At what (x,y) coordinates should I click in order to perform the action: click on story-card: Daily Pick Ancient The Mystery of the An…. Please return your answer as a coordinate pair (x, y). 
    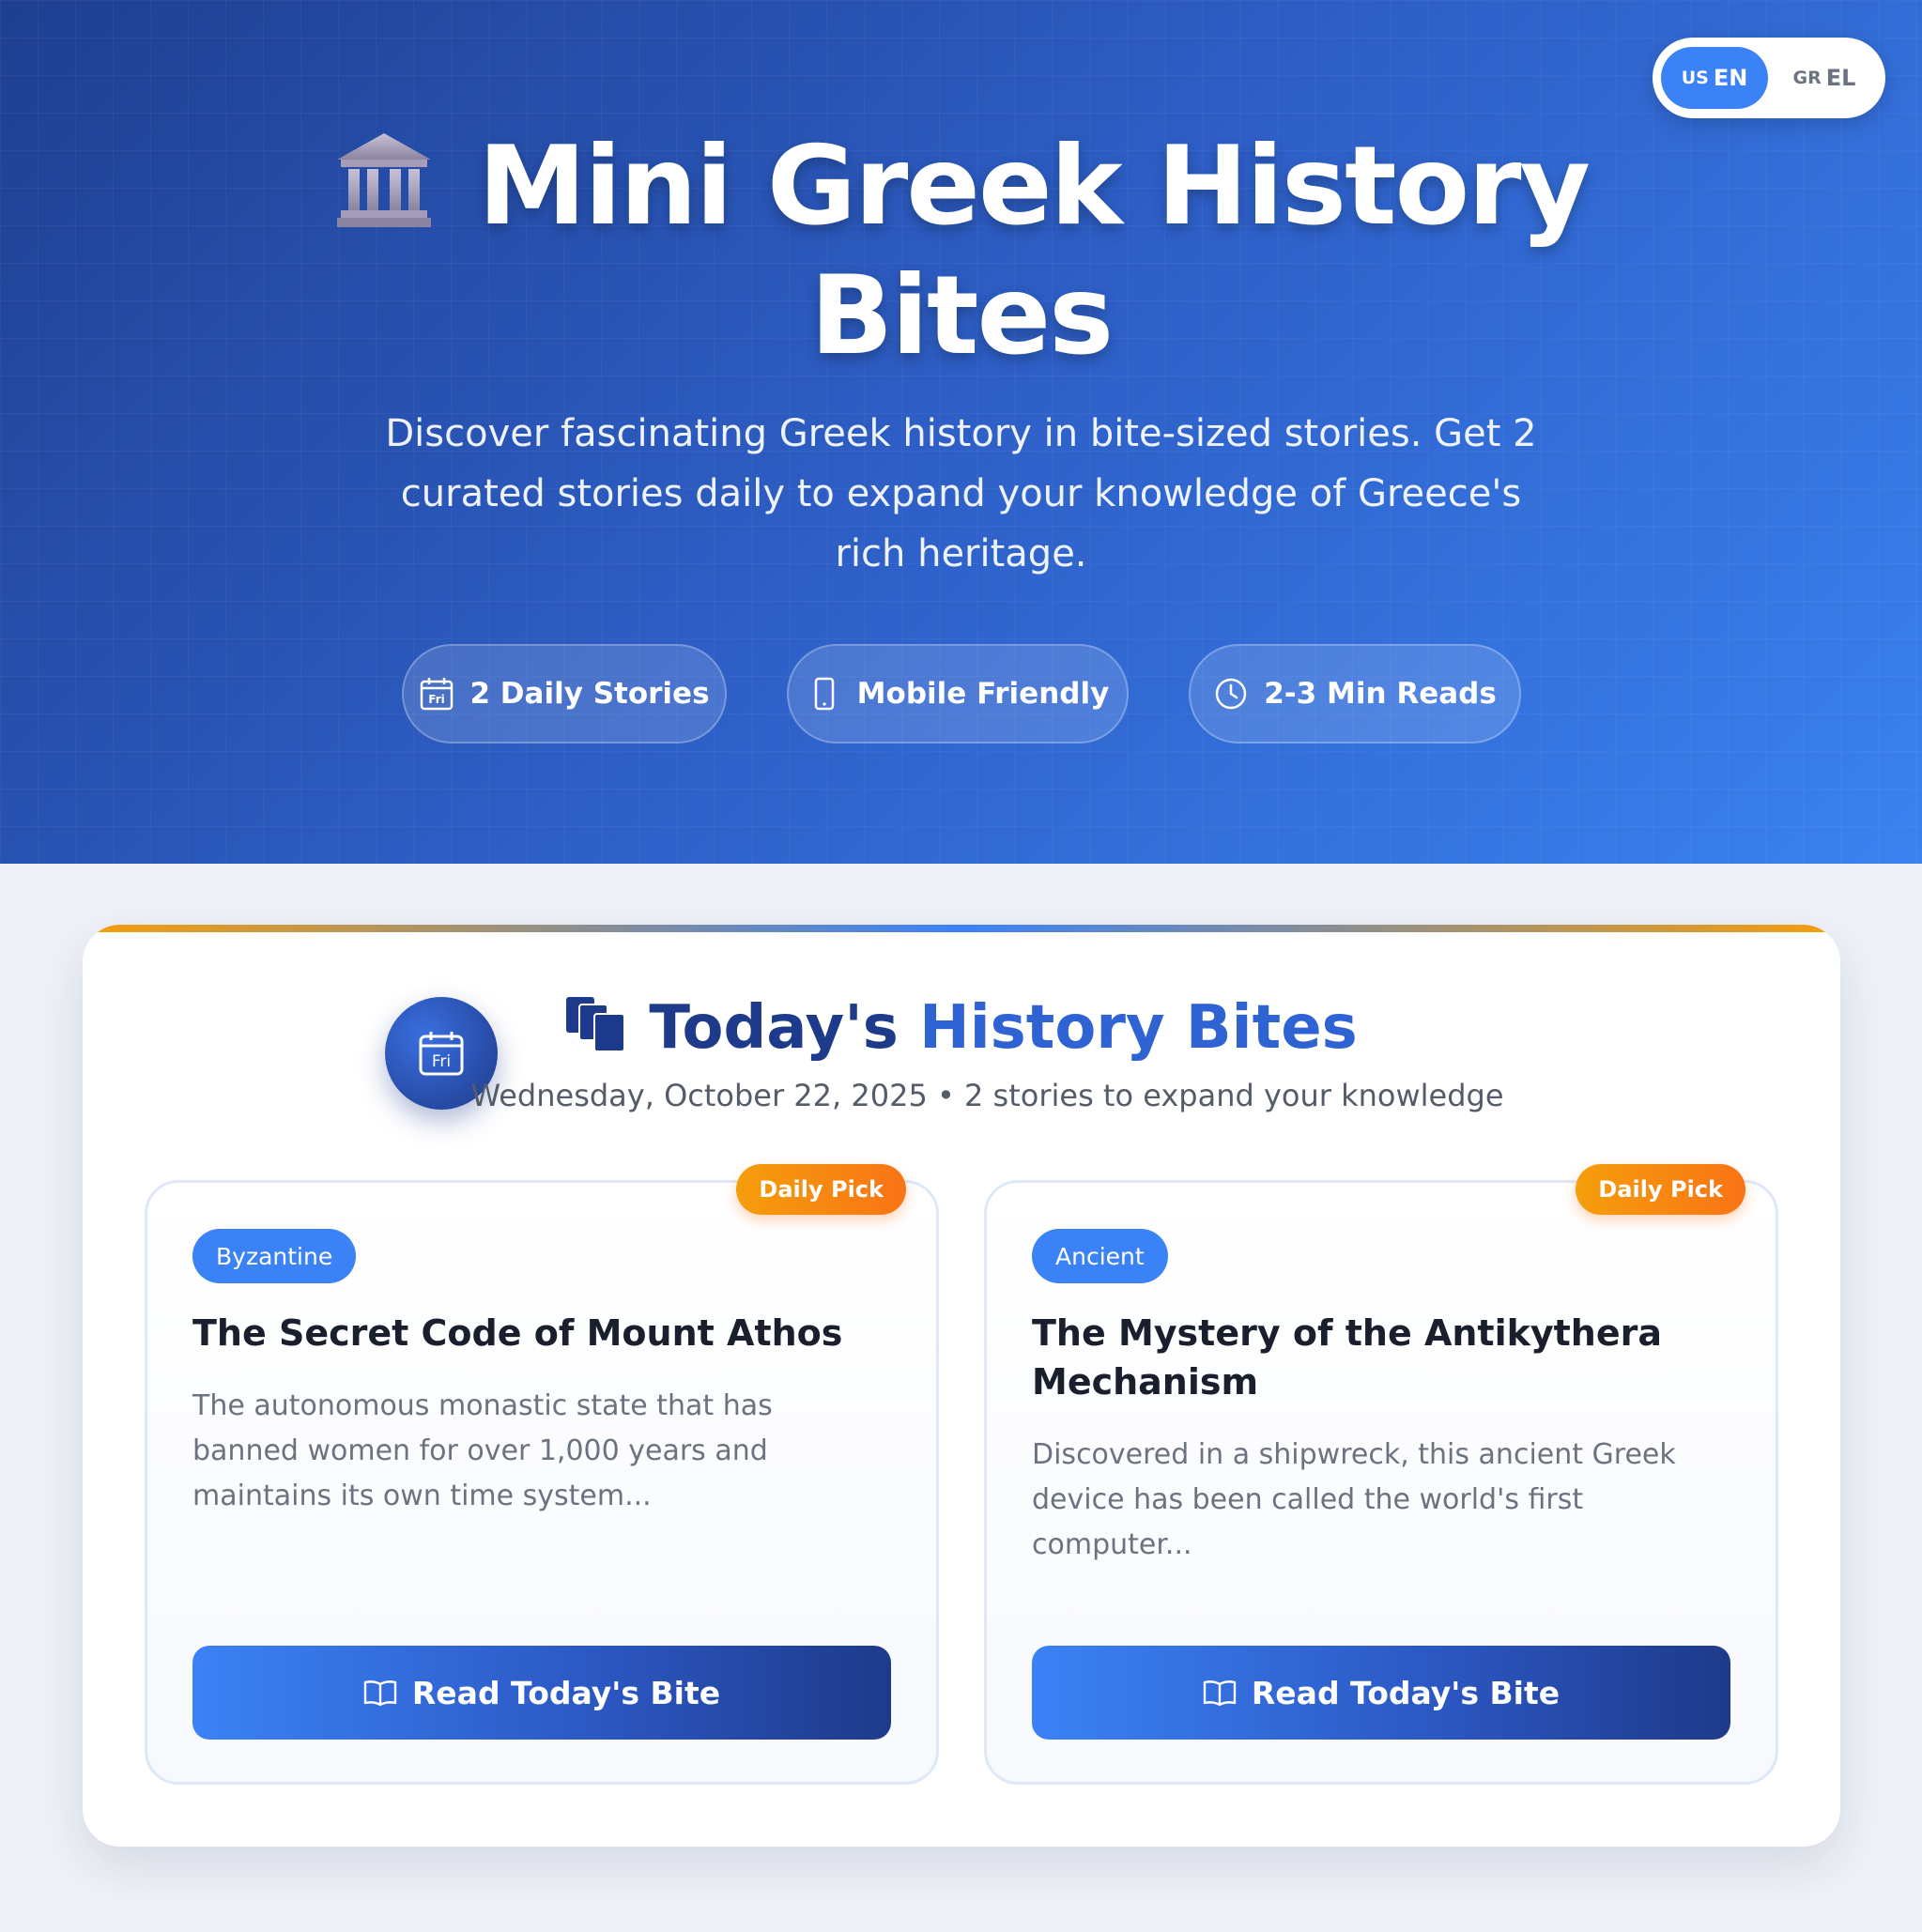
    Looking at the image, I should click on (1381, 1475).